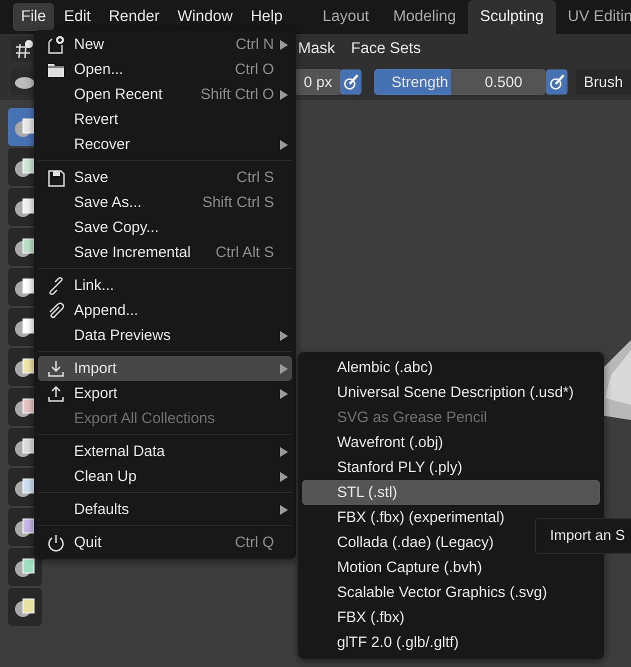 The width and height of the screenshot is (631, 667). What do you see at coordinates (165, 144) in the screenshot?
I see `menu-item: Recover` at bounding box center [165, 144].